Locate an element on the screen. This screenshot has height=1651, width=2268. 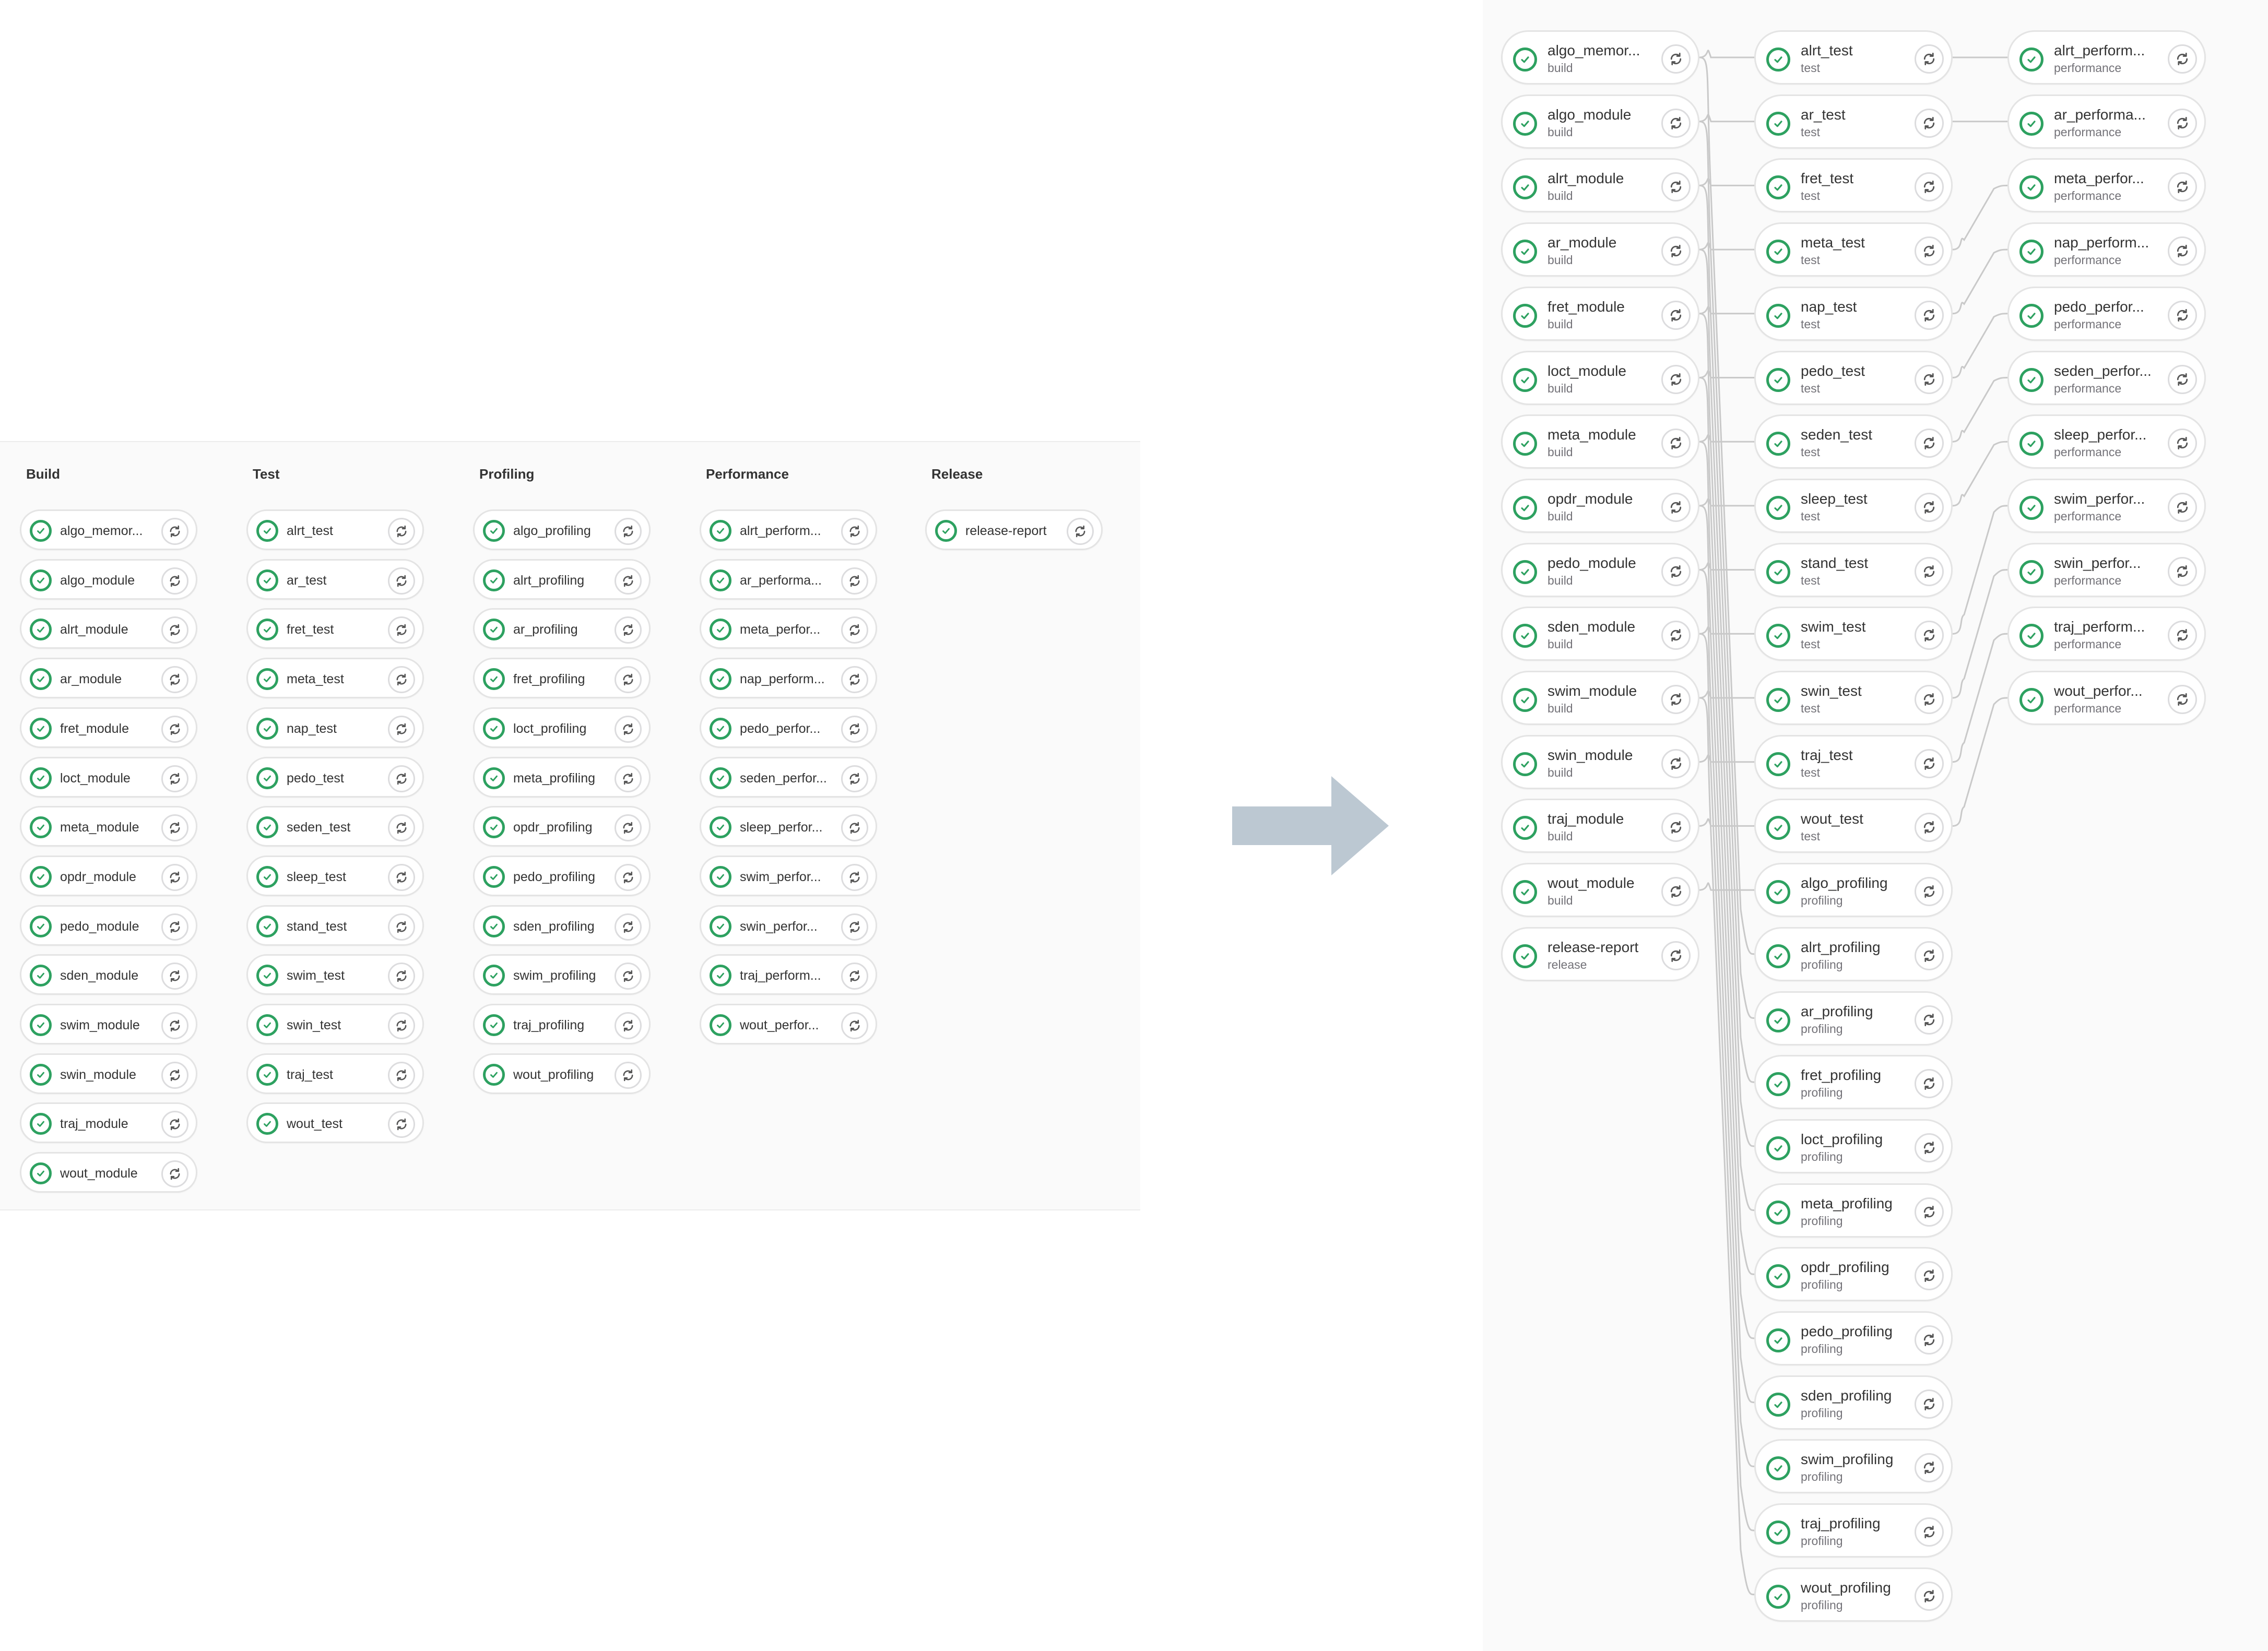
job-name: seden_test is located at coordinates (334, 827).